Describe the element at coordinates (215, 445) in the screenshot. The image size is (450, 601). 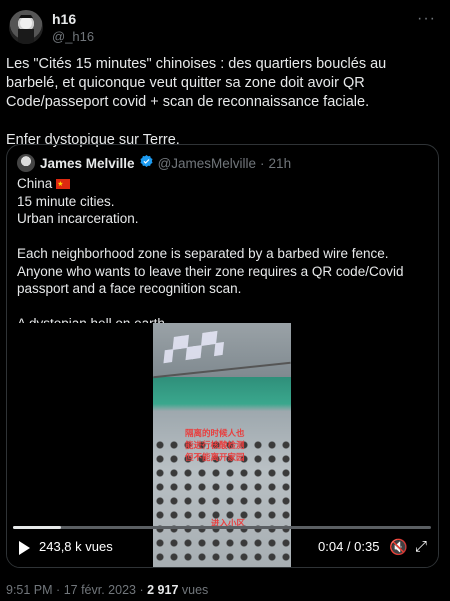
I see `video-caption: 能进行核酸检测` at that location.